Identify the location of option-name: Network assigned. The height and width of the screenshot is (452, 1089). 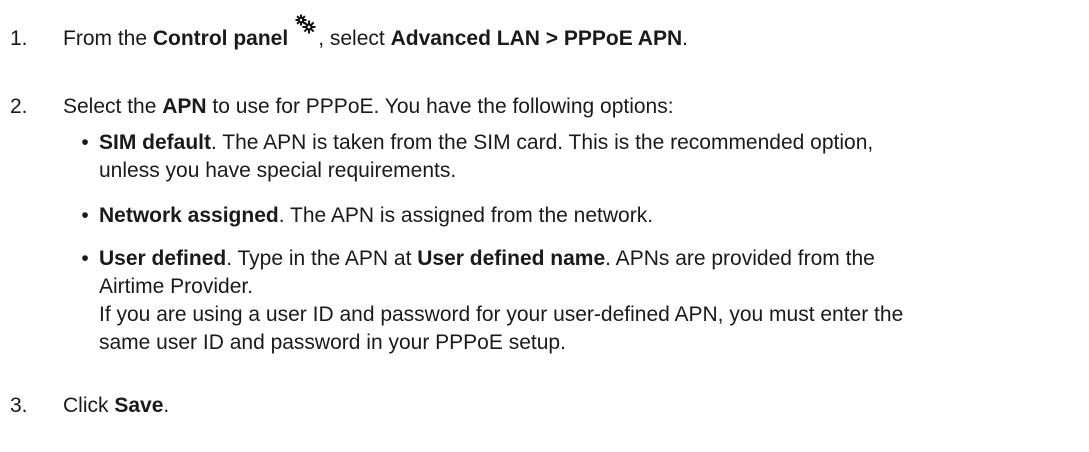
(189, 215).